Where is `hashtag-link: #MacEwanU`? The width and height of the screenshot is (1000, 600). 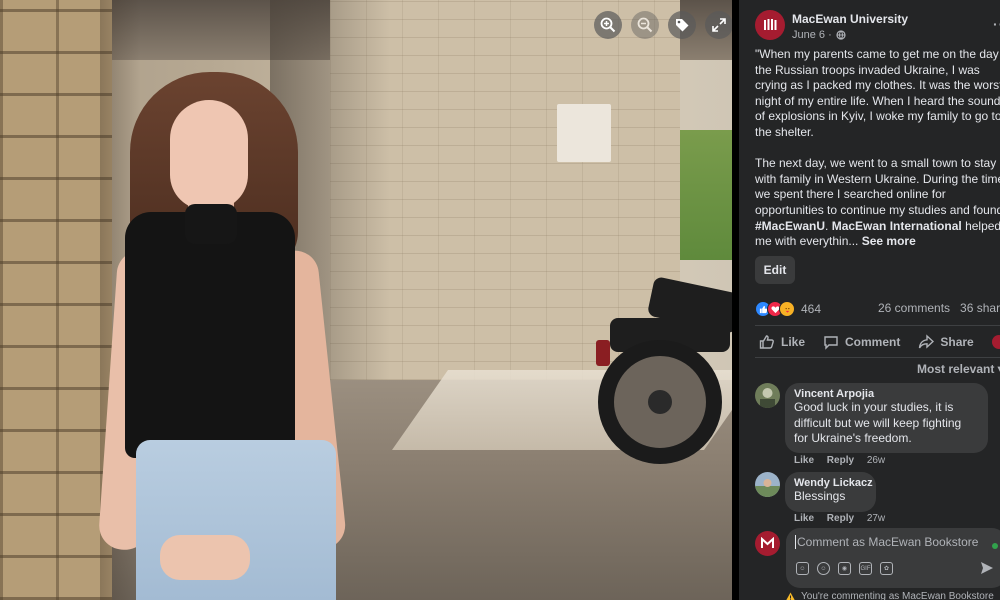 hashtag-link: #MacEwanU is located at coordinates (790, 226).